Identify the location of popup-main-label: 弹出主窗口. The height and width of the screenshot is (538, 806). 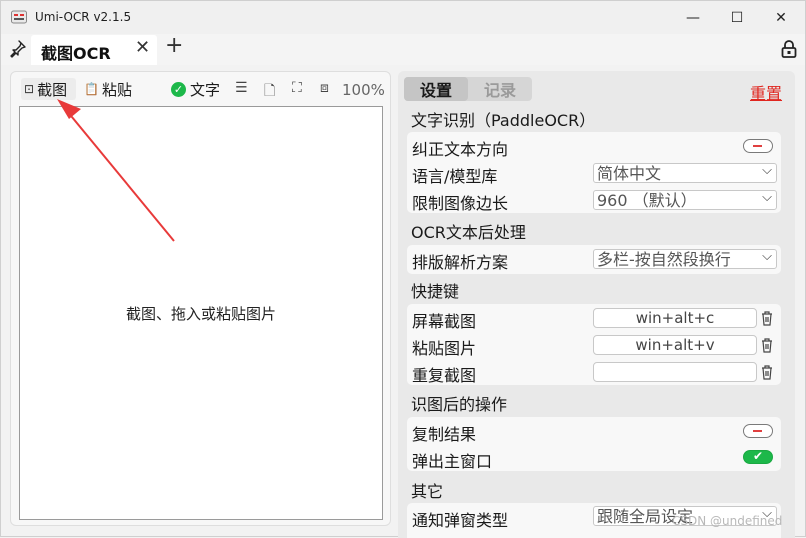
(452, 461).